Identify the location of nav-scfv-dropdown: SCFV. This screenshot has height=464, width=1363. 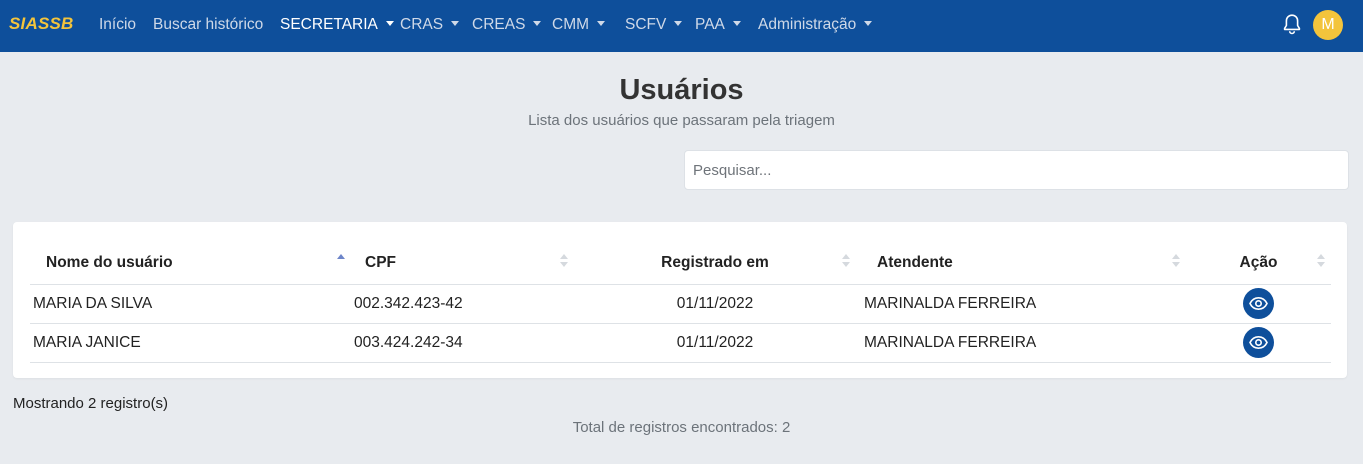
(654, 25).